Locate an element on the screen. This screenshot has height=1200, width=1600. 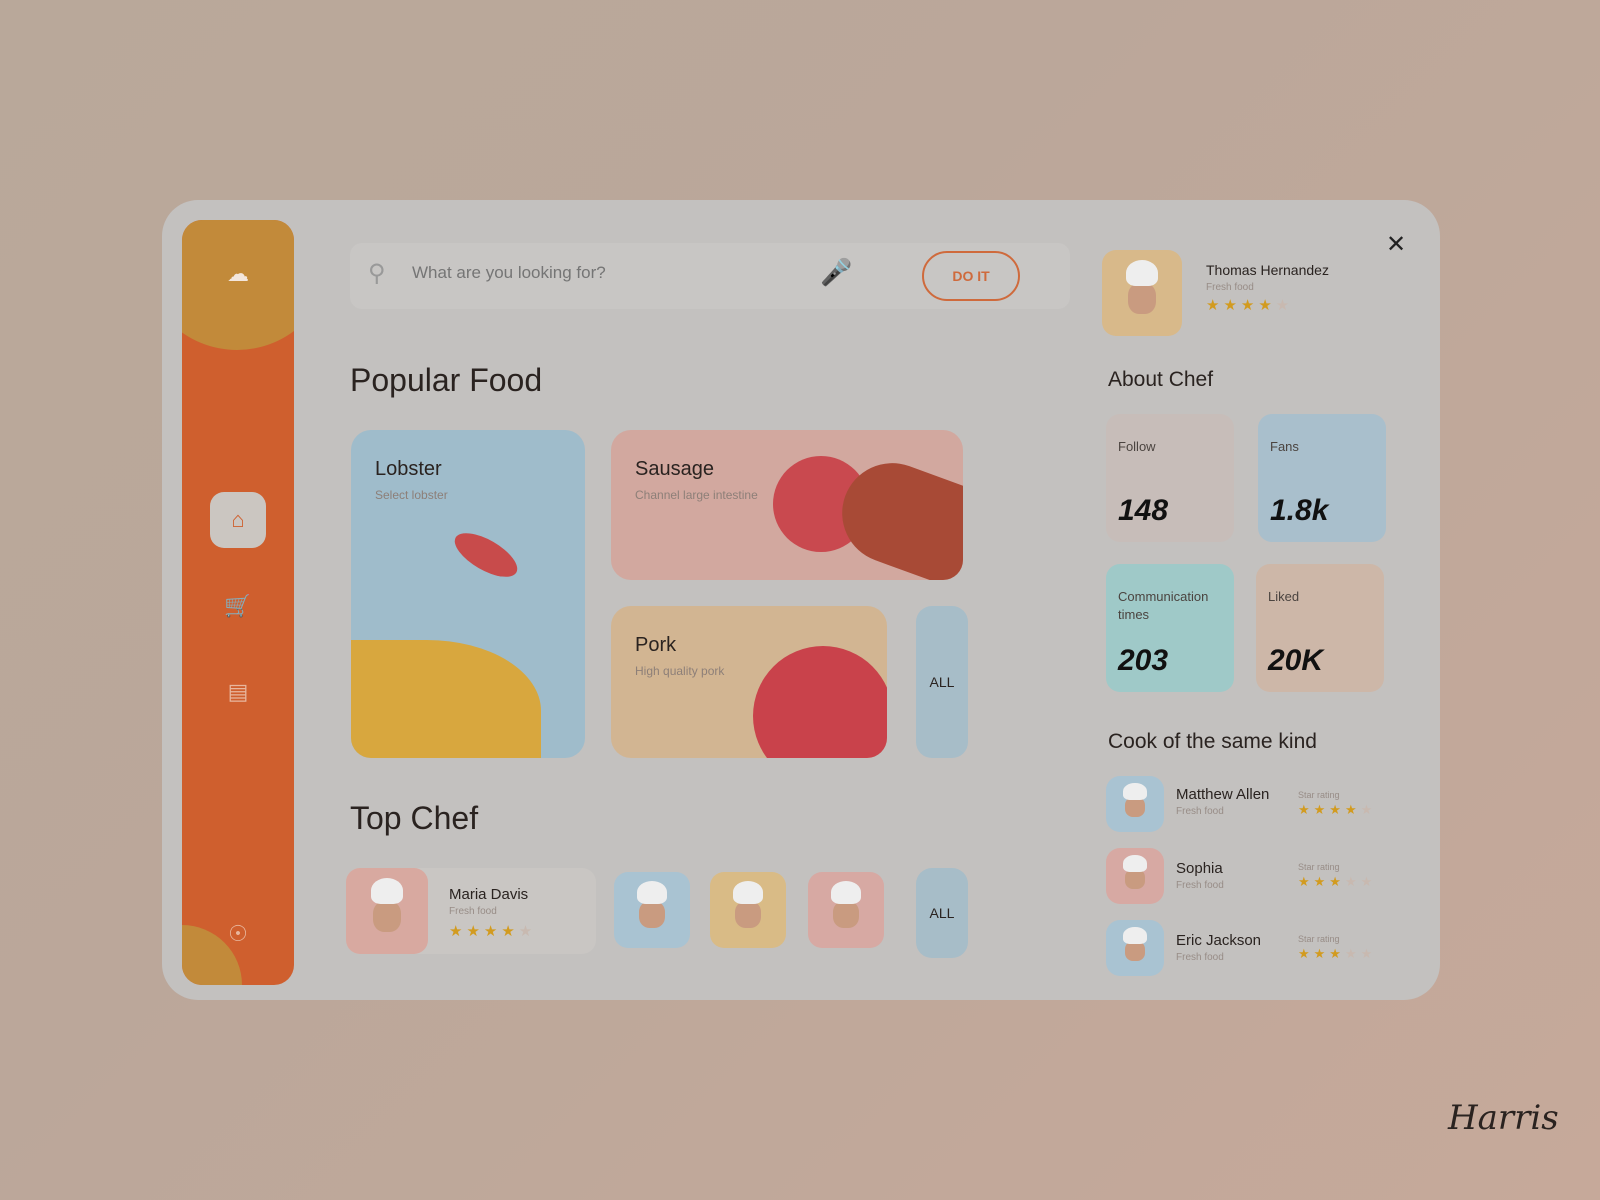
same-kind-title: Cook of the same kind is located at coordinates (1212, 741).